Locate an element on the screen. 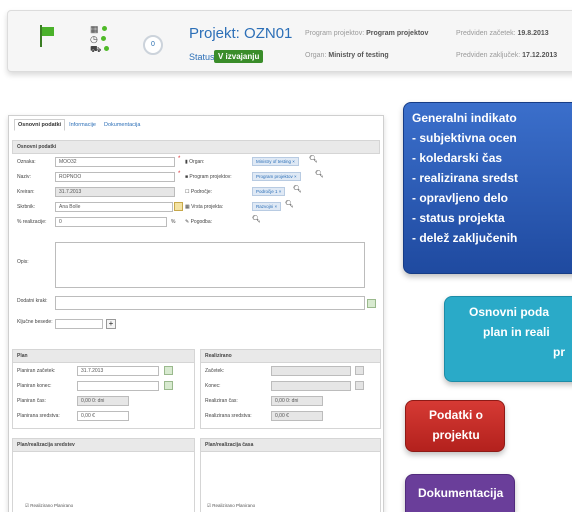  status-badge: V izvajanju is located at coordinates (239, 56).